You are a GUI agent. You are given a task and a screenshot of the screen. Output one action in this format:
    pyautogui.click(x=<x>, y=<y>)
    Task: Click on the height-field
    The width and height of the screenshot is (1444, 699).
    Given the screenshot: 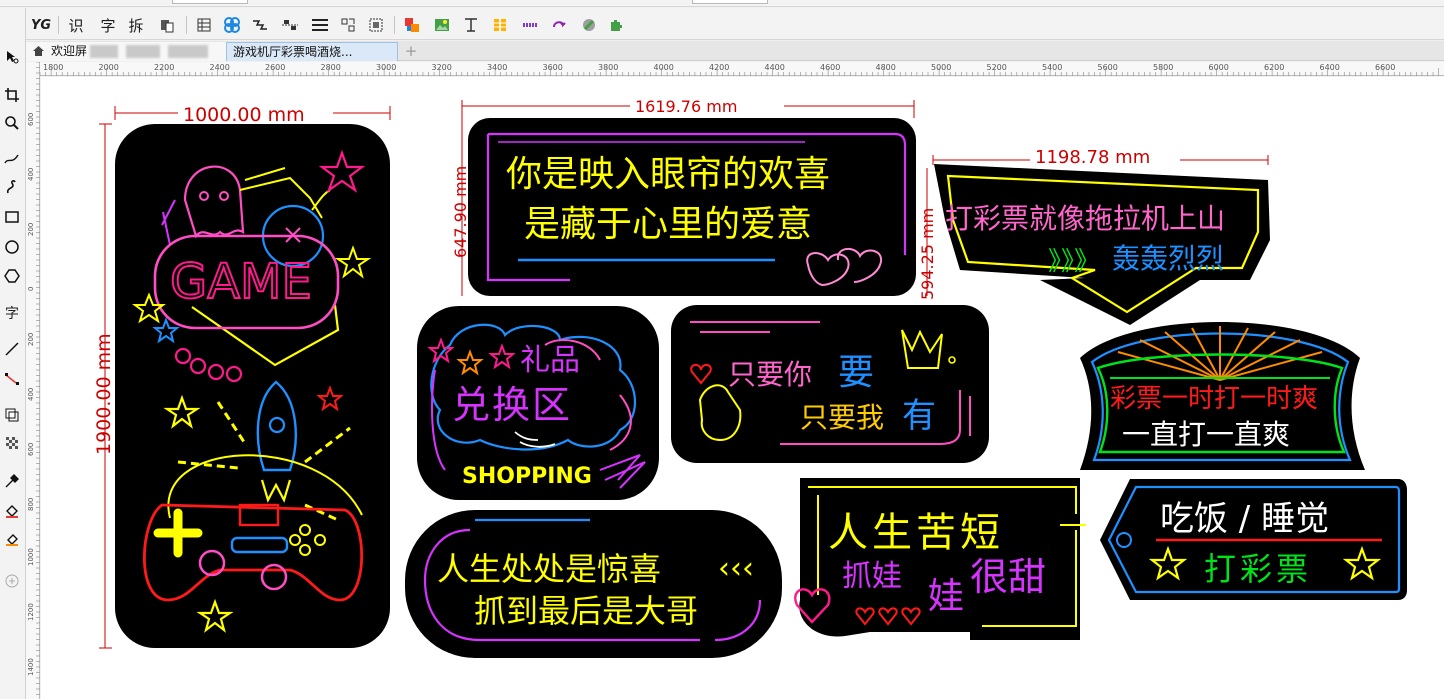 What is the action you would take?
    pyautogui.click(x=730, y=2)
    